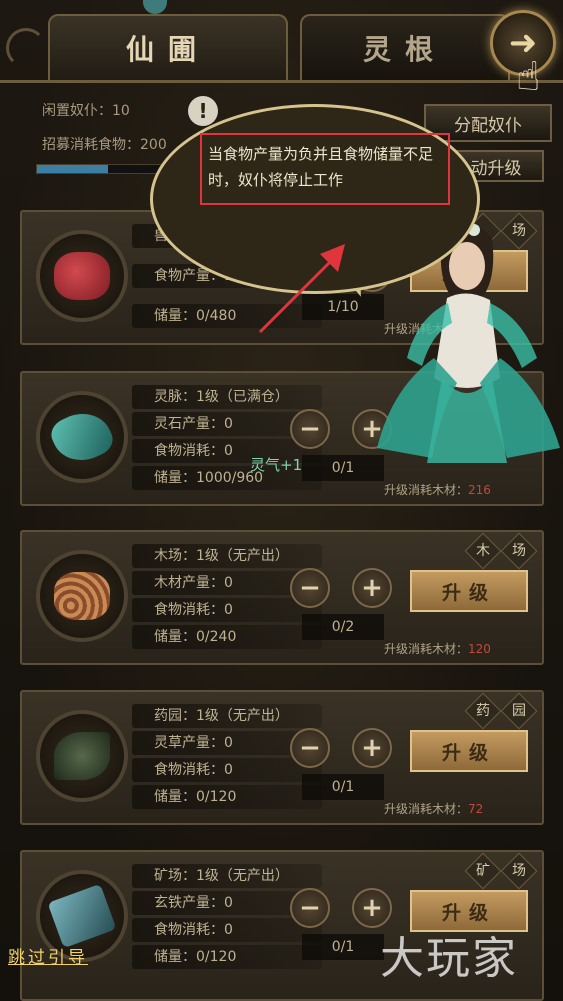 The image size is (563, 1001). I want to click on worker-count: 0/2, so click(343, 627).